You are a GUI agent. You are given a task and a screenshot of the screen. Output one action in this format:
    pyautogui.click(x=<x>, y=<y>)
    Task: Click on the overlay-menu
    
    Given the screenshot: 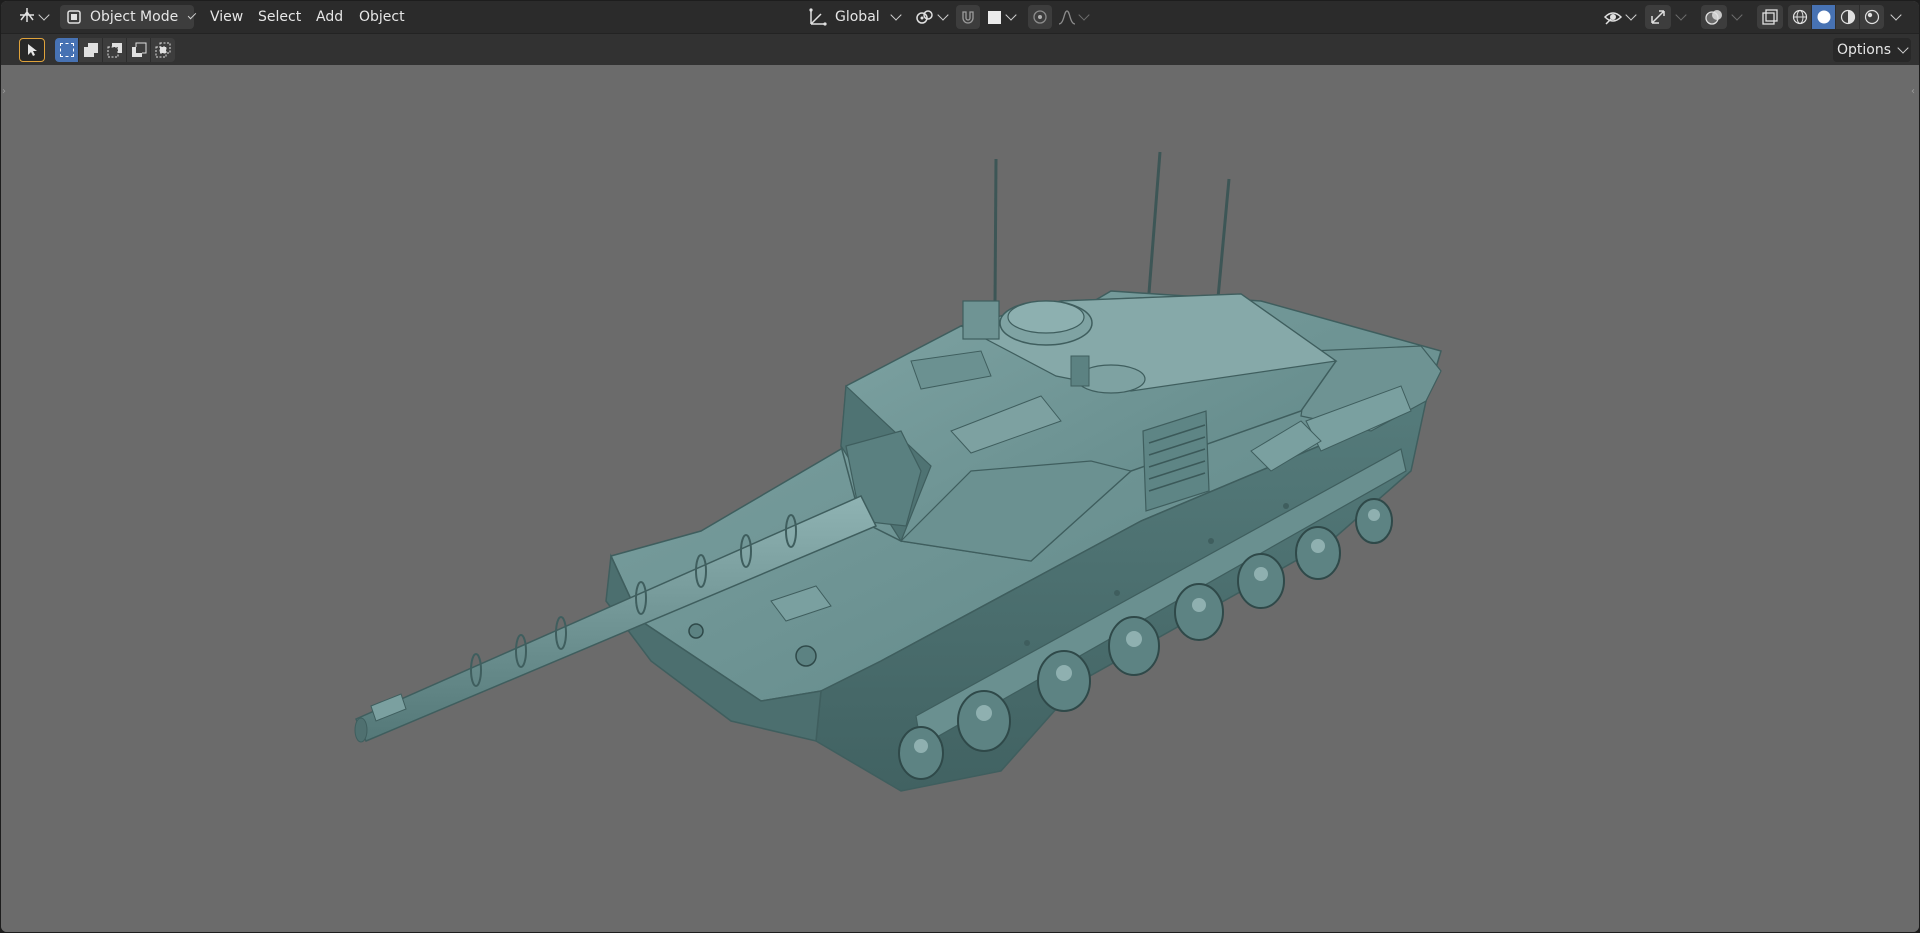 What is the action you would take?
    pyautogui.click(x=1737, y=17)
    